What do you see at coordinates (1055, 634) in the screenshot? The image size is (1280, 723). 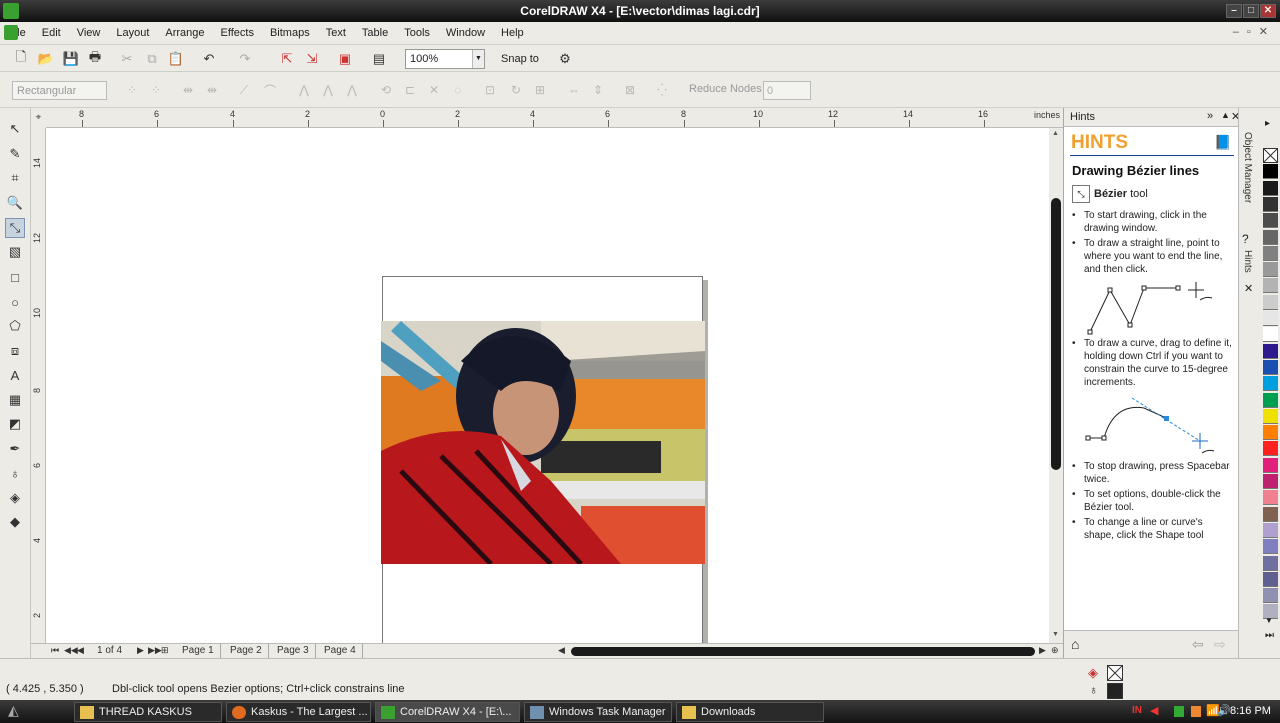 I see `scroll-down-icon: ▼` at bounding box center [1055, 634].